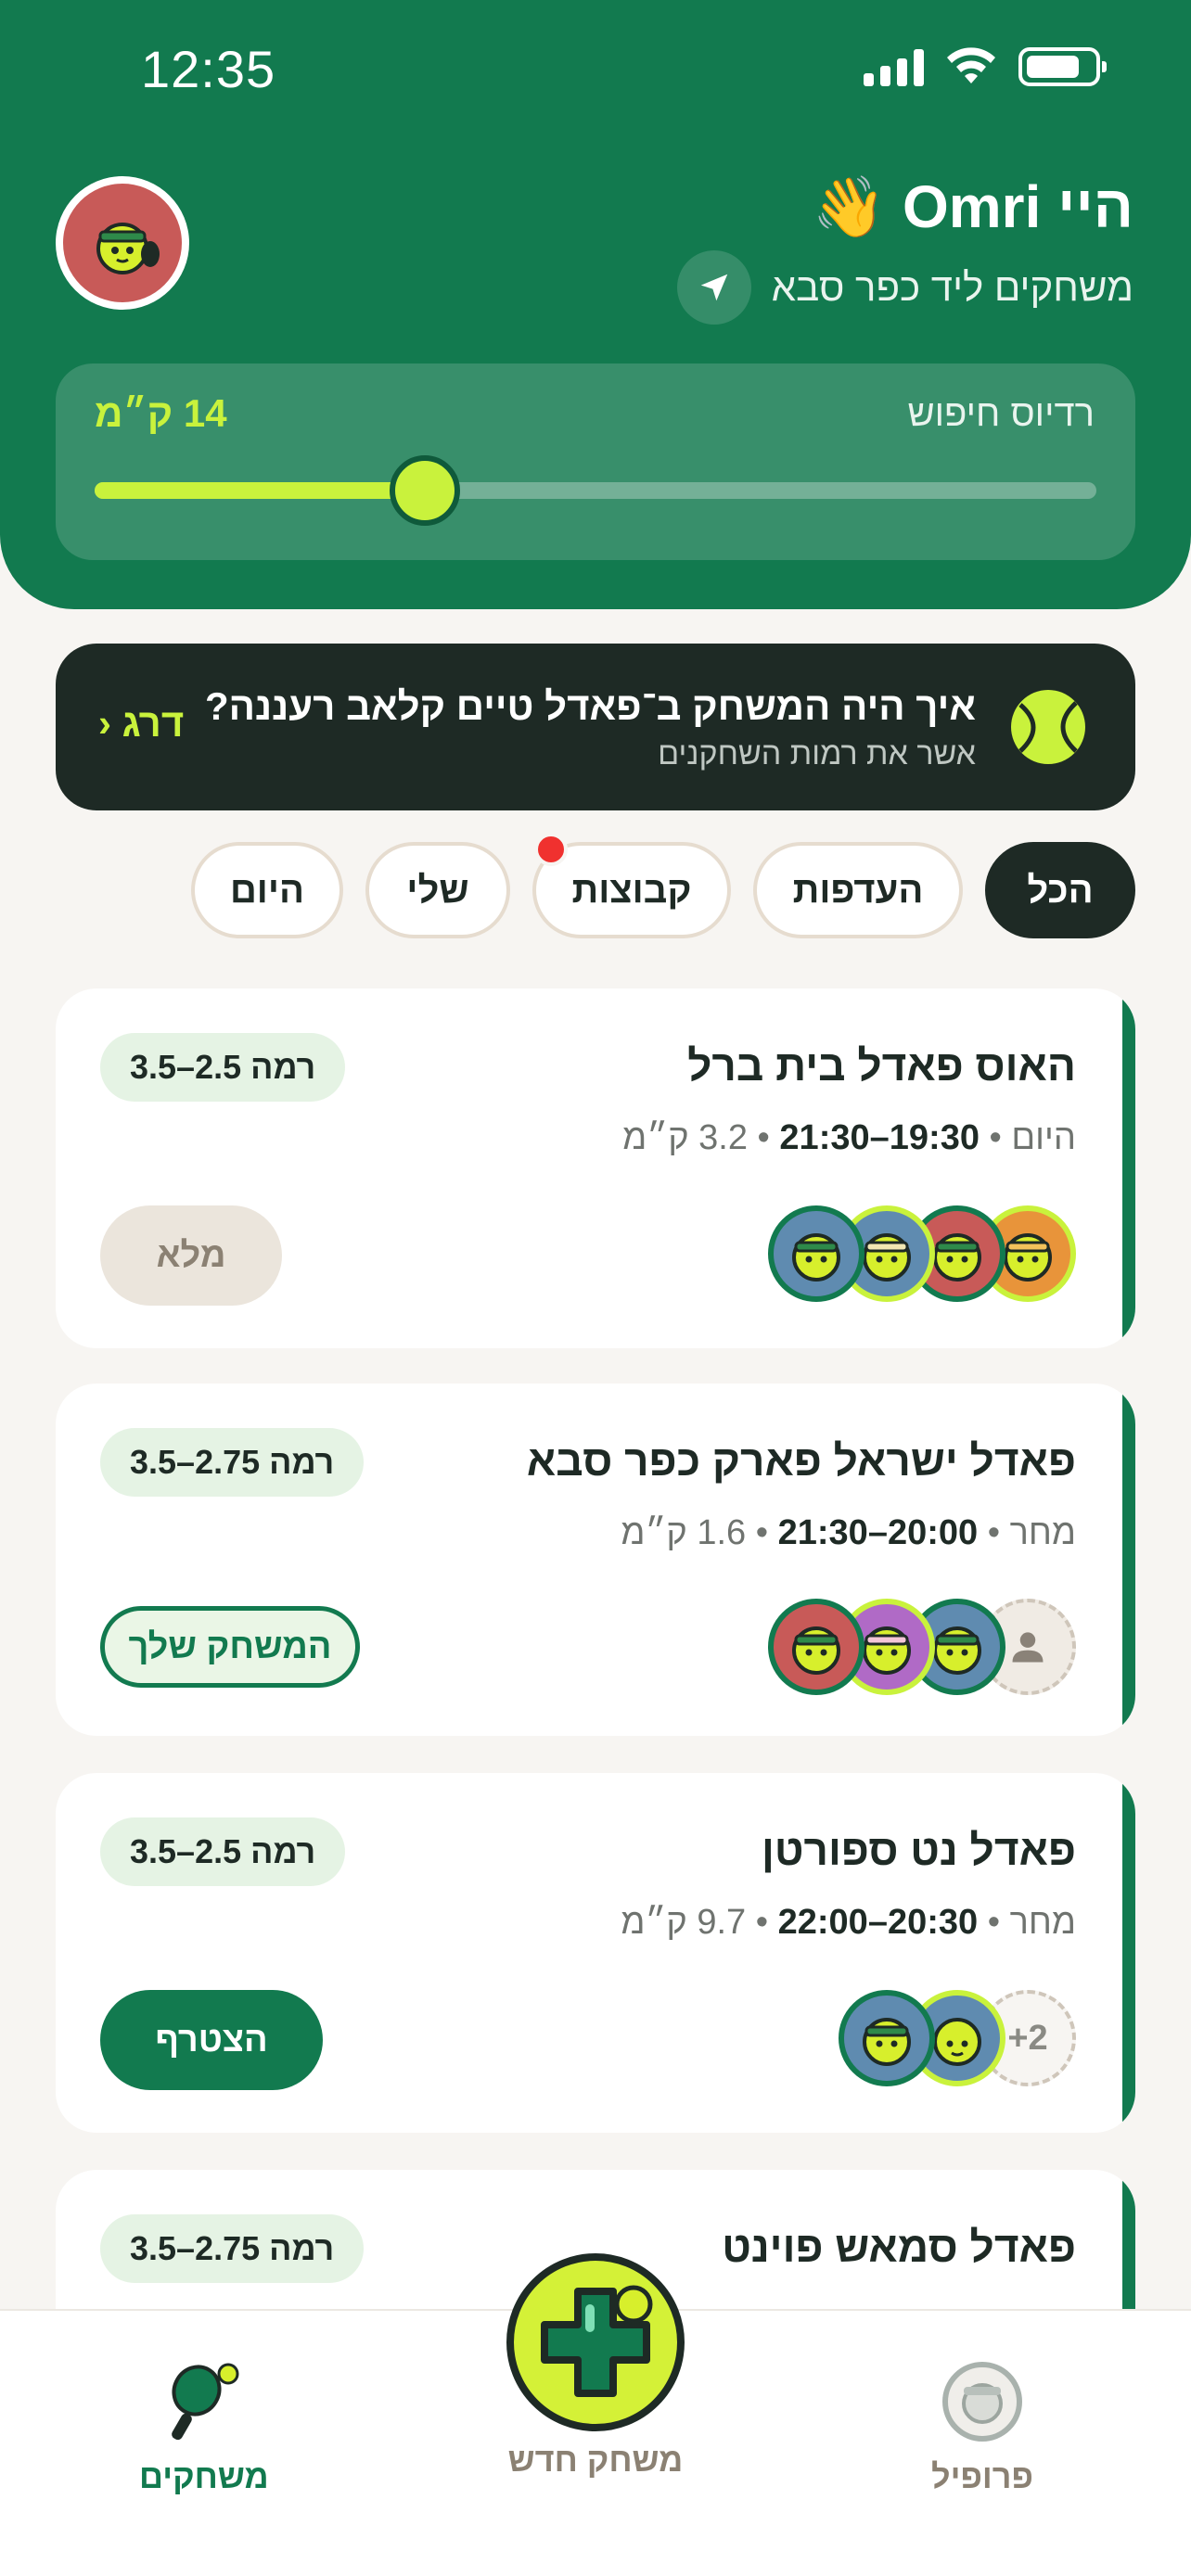 The image size is (1191, 2576). I want to click on padel-racket-icon, so click(205, 2402).